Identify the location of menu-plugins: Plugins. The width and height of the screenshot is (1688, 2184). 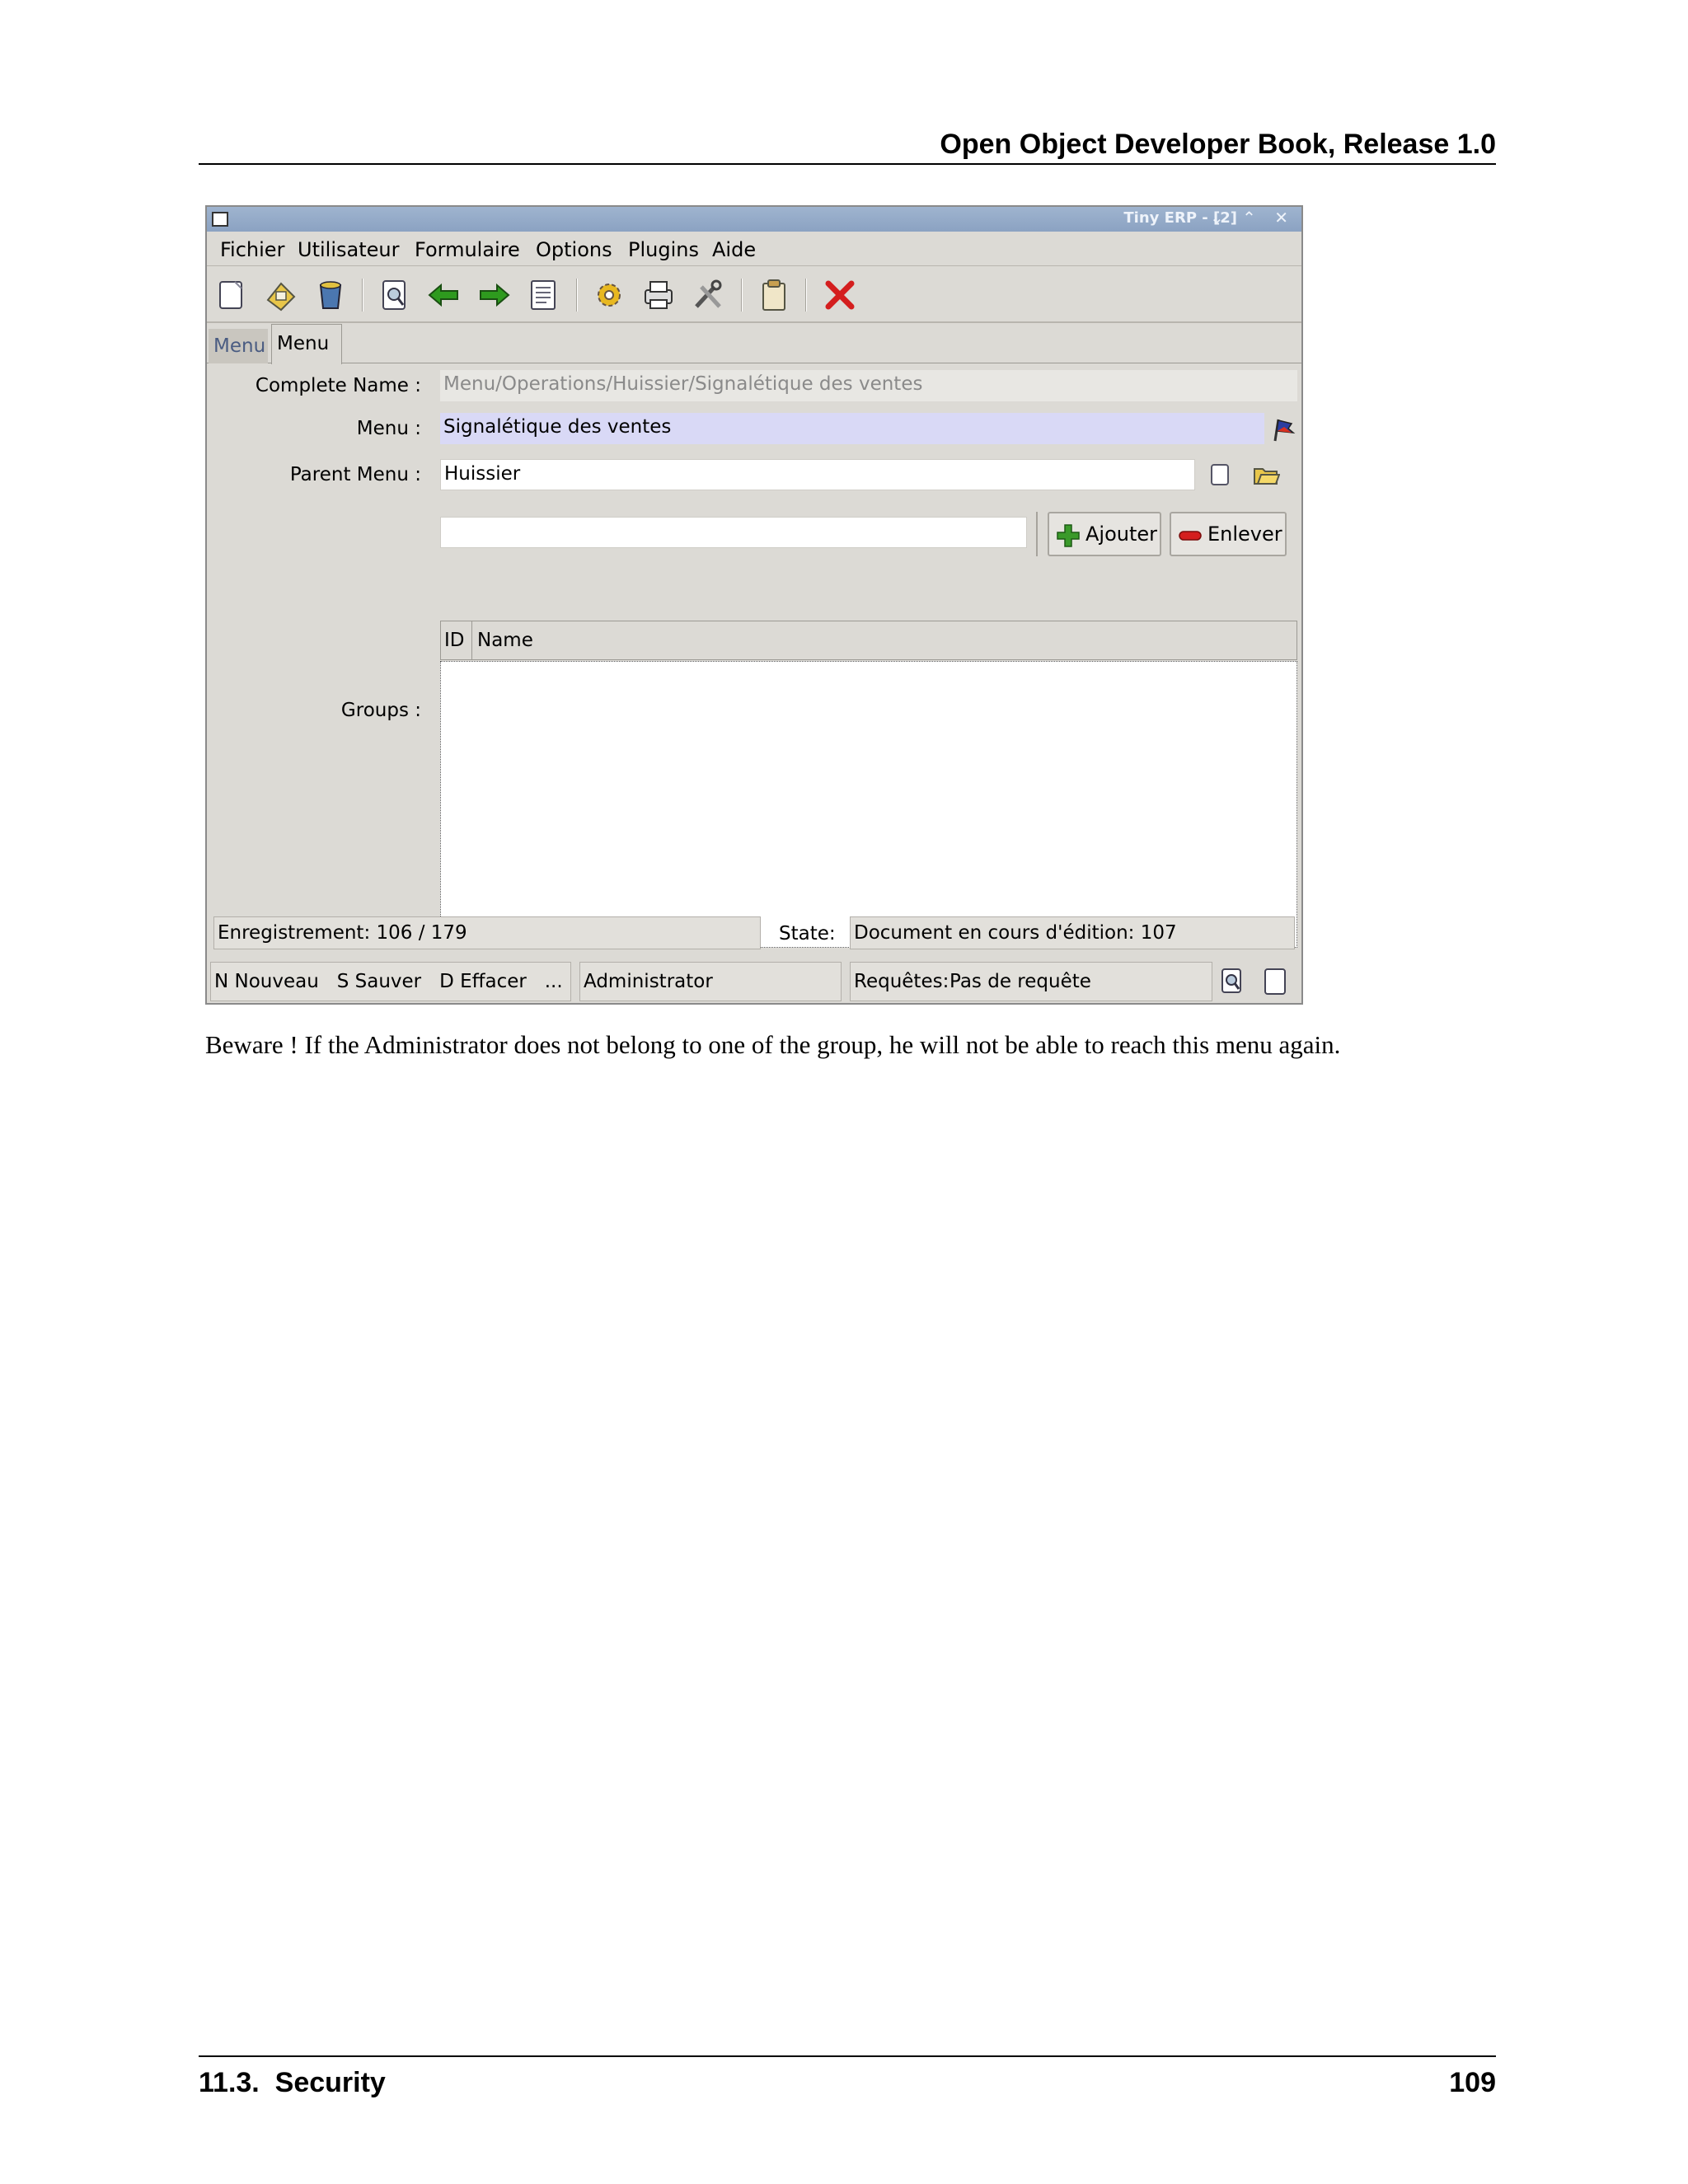
(664, 249).